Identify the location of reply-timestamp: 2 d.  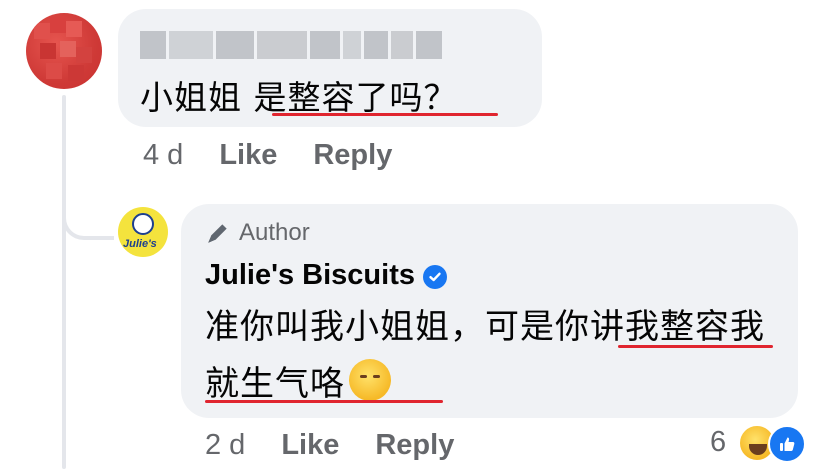
(225, 445).